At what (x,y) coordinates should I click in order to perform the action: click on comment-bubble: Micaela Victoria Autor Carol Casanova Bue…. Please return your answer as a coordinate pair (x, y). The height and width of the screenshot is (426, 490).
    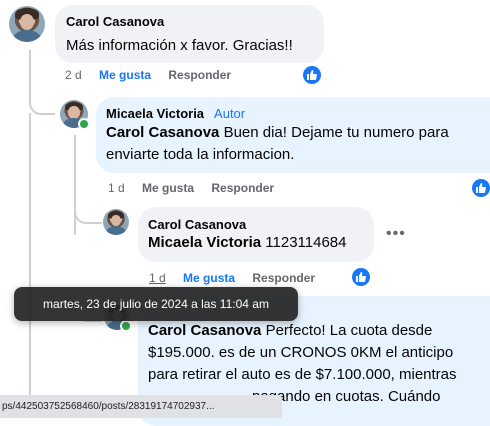
    Looking at the image, I should click on (293, 135).